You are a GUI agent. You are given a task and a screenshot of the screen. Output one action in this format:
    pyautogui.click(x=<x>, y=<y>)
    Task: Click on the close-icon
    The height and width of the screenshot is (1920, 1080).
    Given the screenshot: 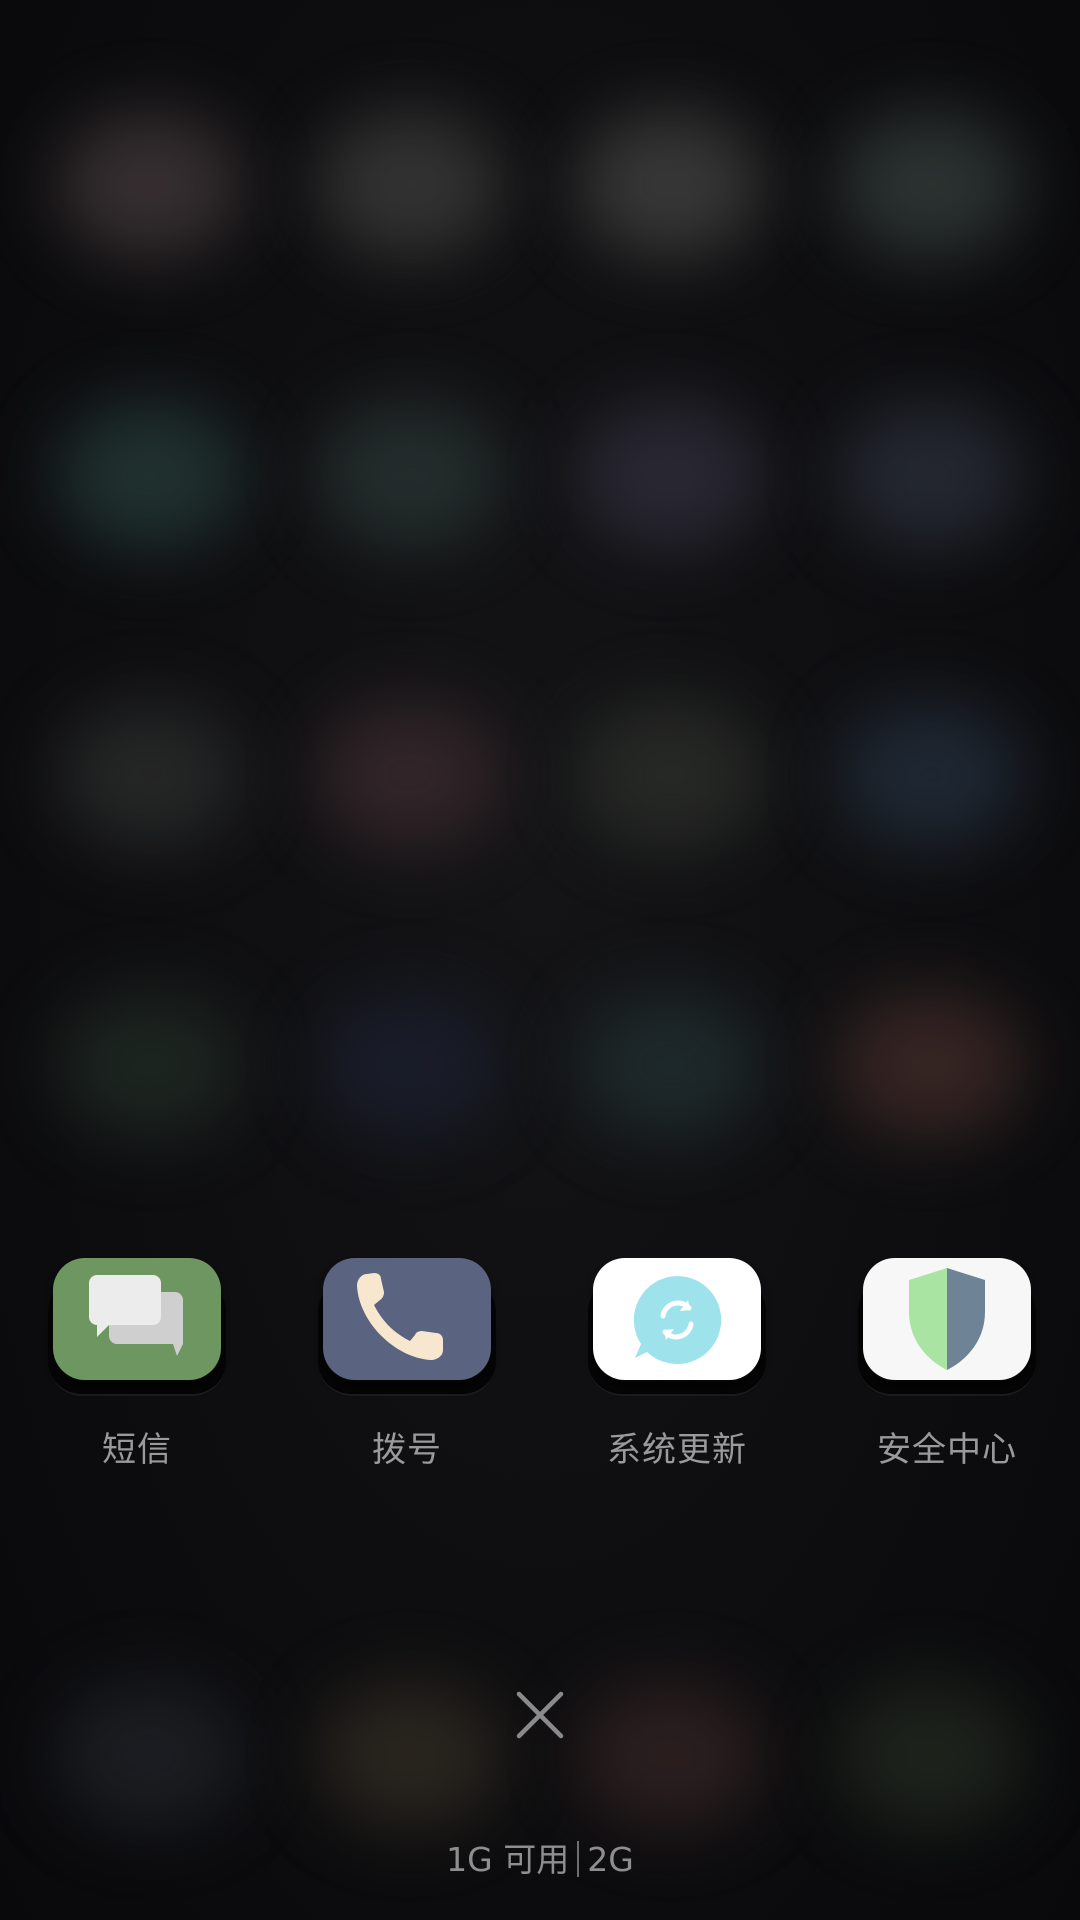 What is the action you would take?
    pyautogui.click(x=540, y=1715)
    